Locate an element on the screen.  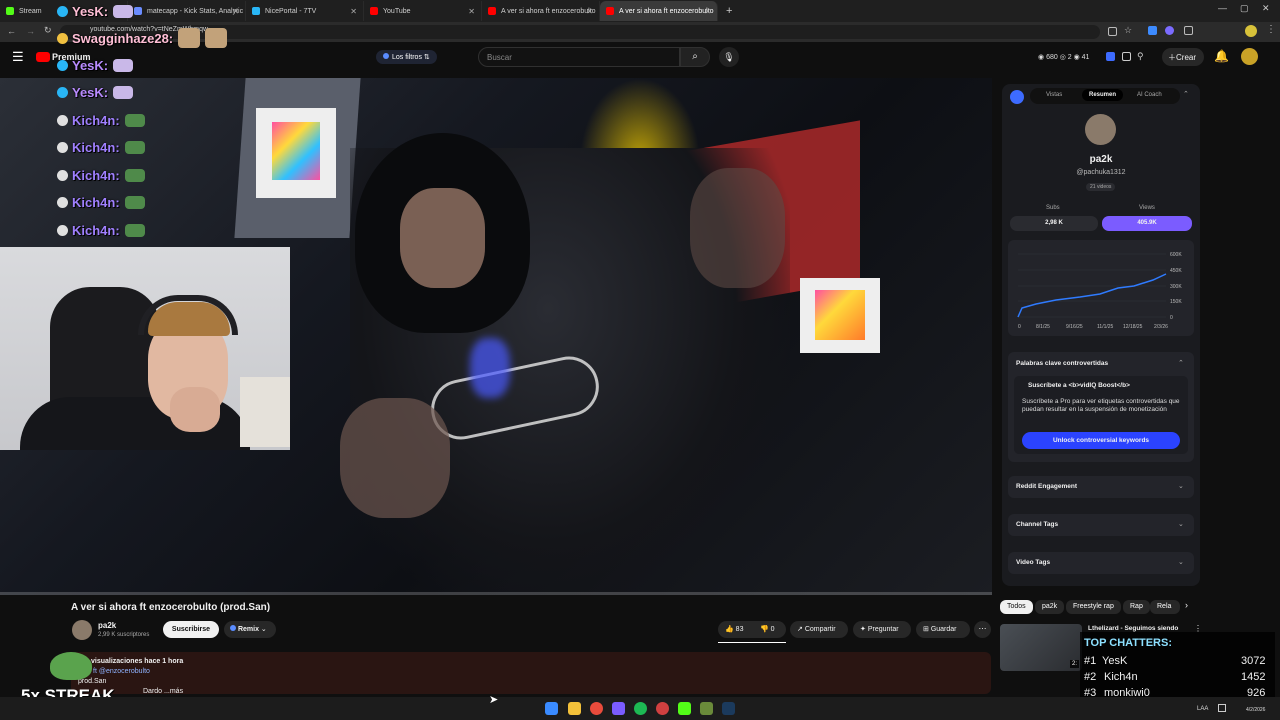
clock-date: 4/2/2026 is located at coordinates (1255, 710).